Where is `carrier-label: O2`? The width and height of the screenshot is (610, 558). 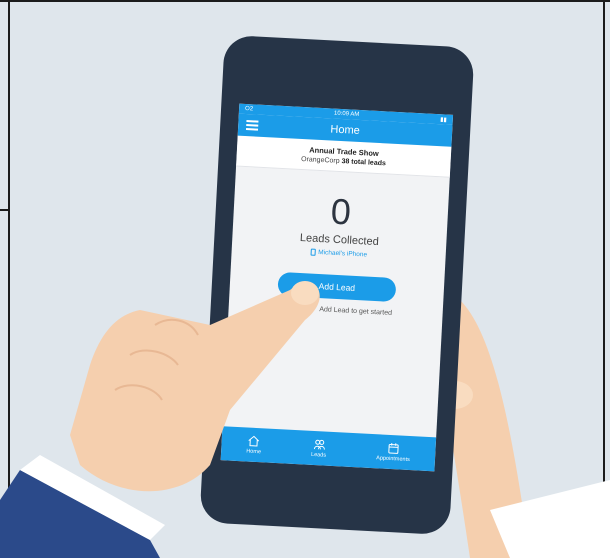 carrier-label: O2 is located at coordinates (249, 109).